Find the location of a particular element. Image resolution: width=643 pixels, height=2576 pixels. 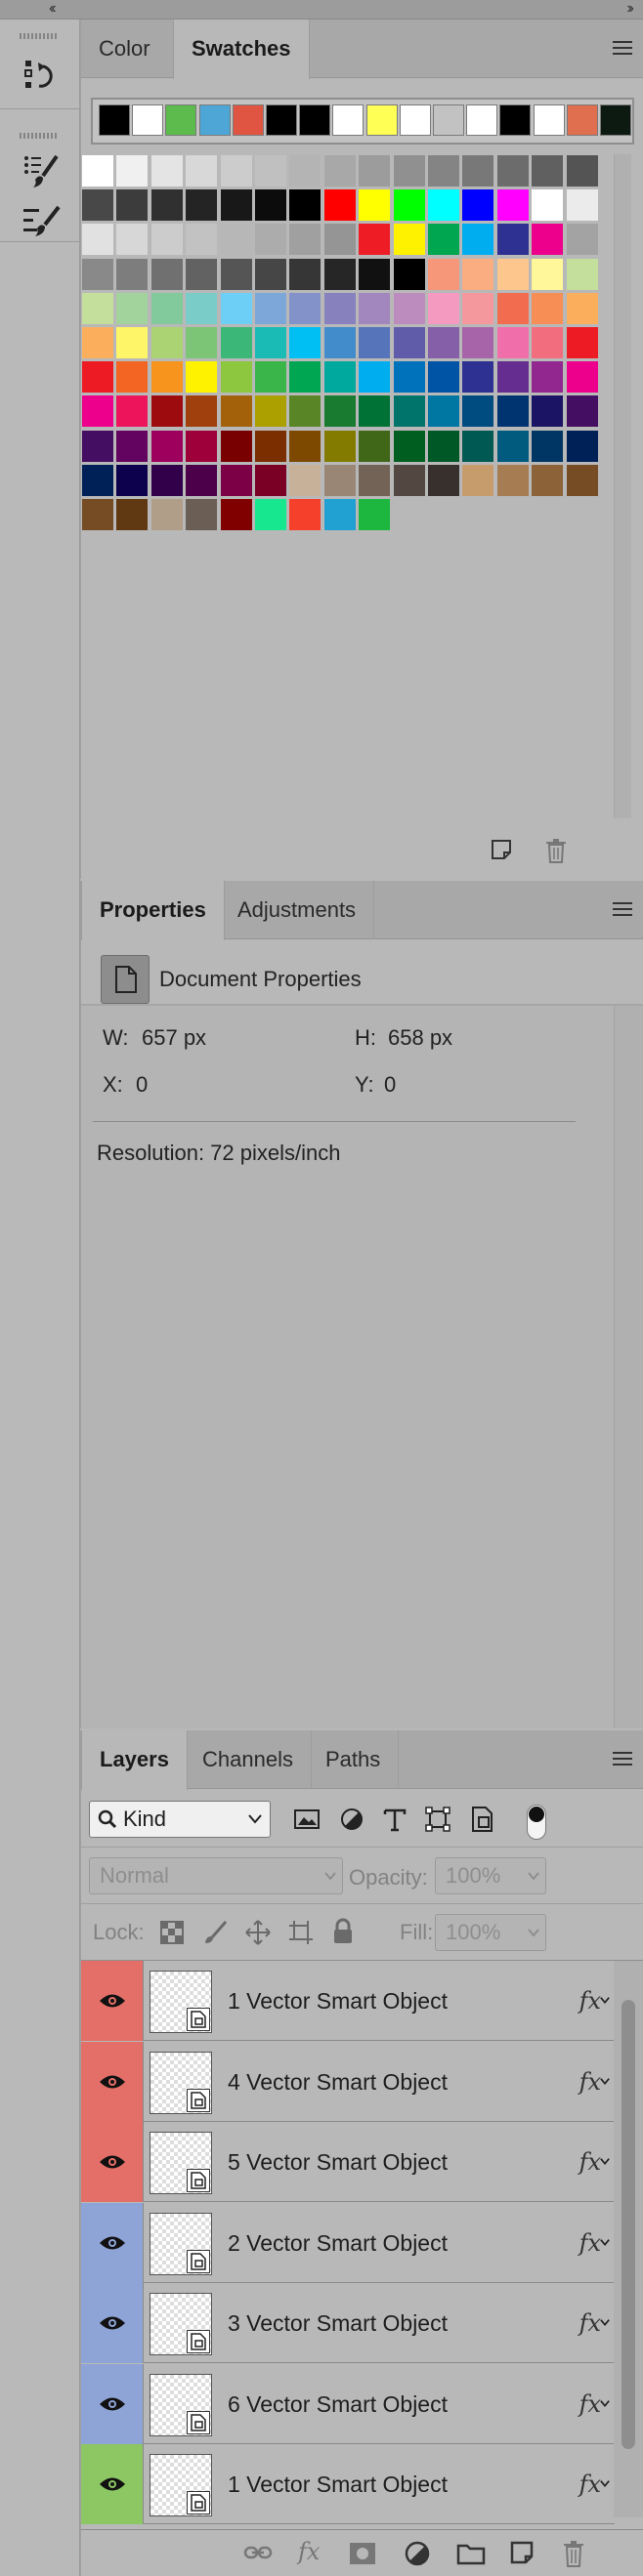

width-value: 657 px is located at coordinates (174, 1038).